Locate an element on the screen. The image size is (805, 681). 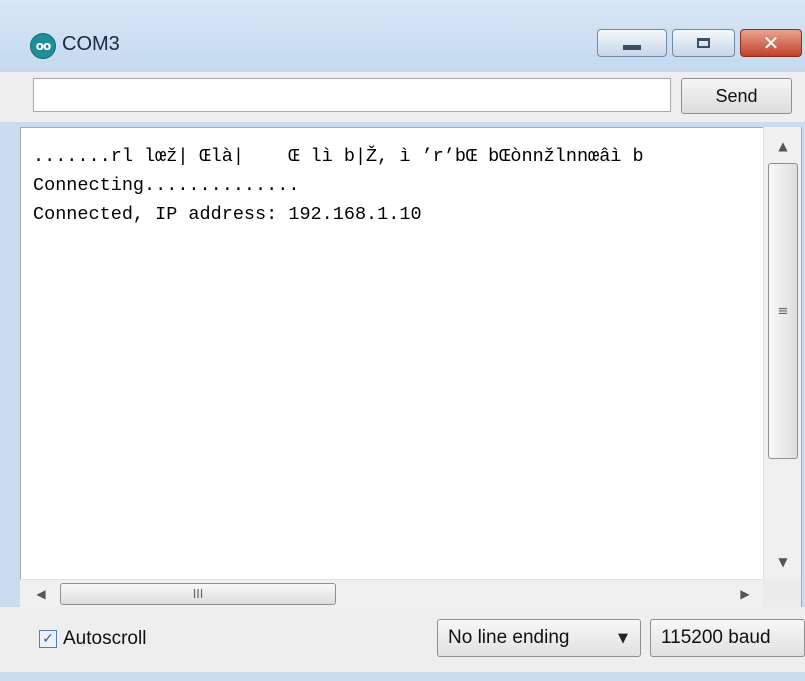
maximize-button is located at coordinates (703, 43).